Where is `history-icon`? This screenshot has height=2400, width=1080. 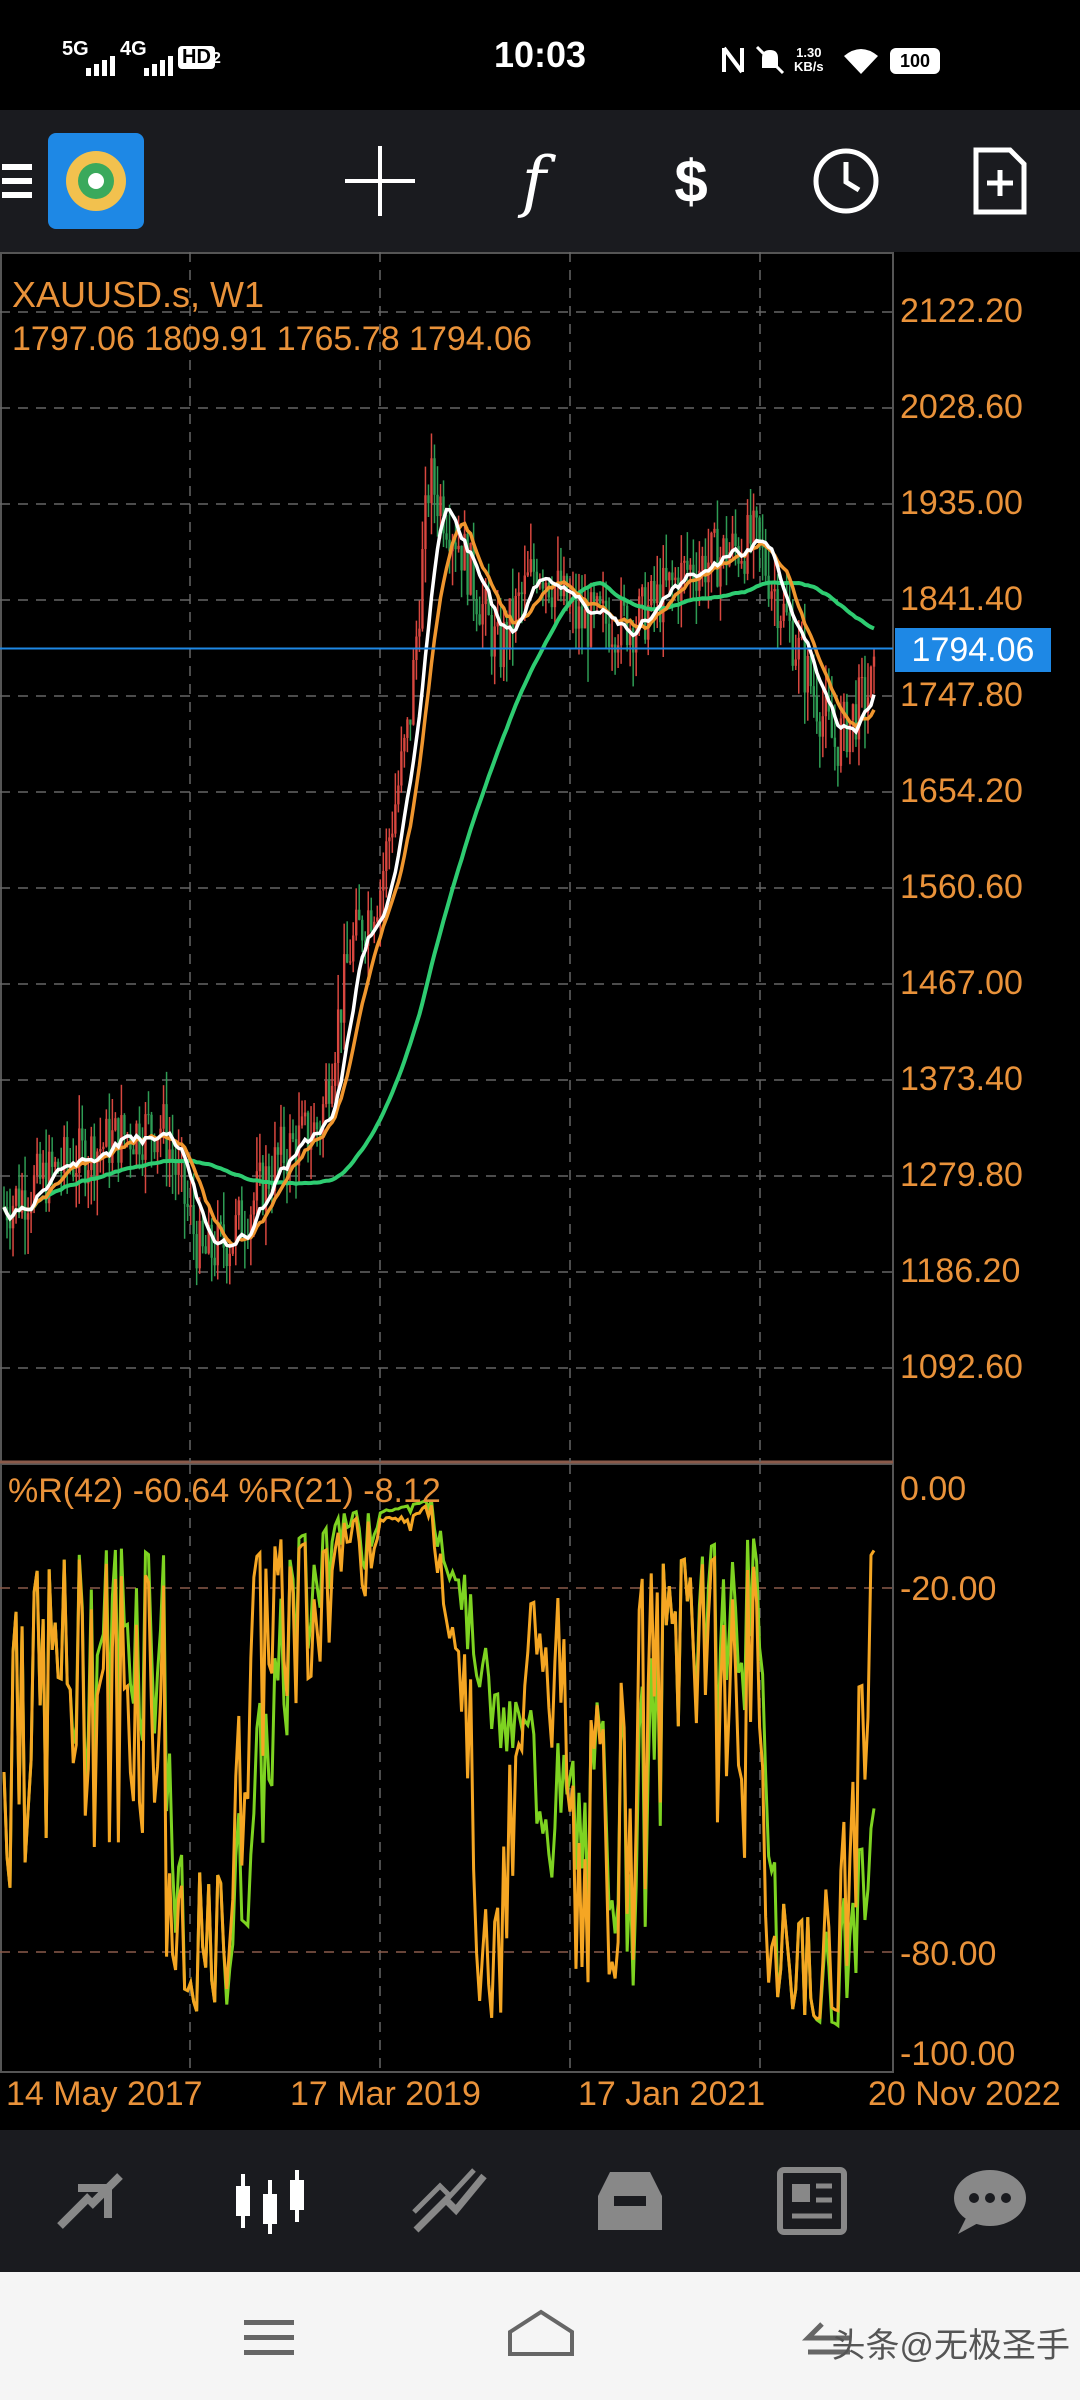 history-icon is located at coordinates (630, 2201).